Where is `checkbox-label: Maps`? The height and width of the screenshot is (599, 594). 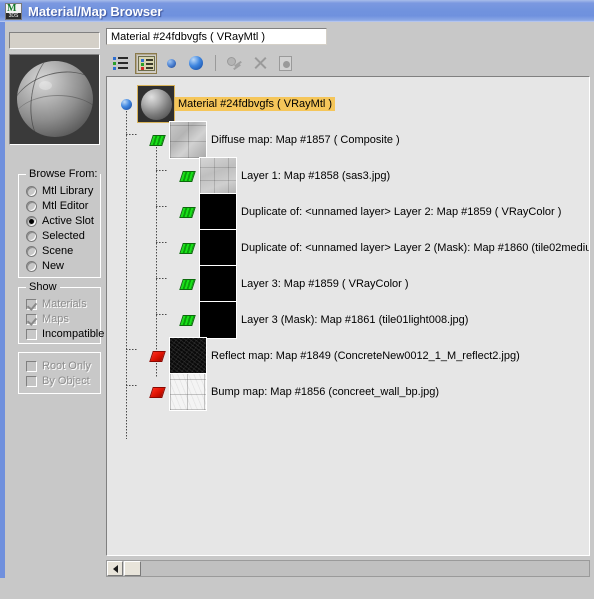
checkbox-label: Maps is located at coordinates (55, 319).